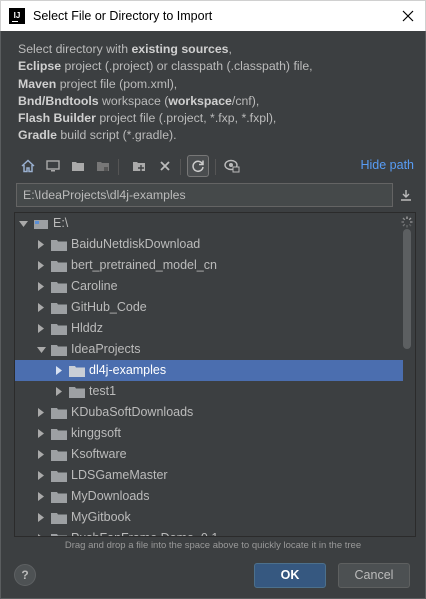  I want to click on file-chooser-toolbar: Hide path, so click(216, 166).